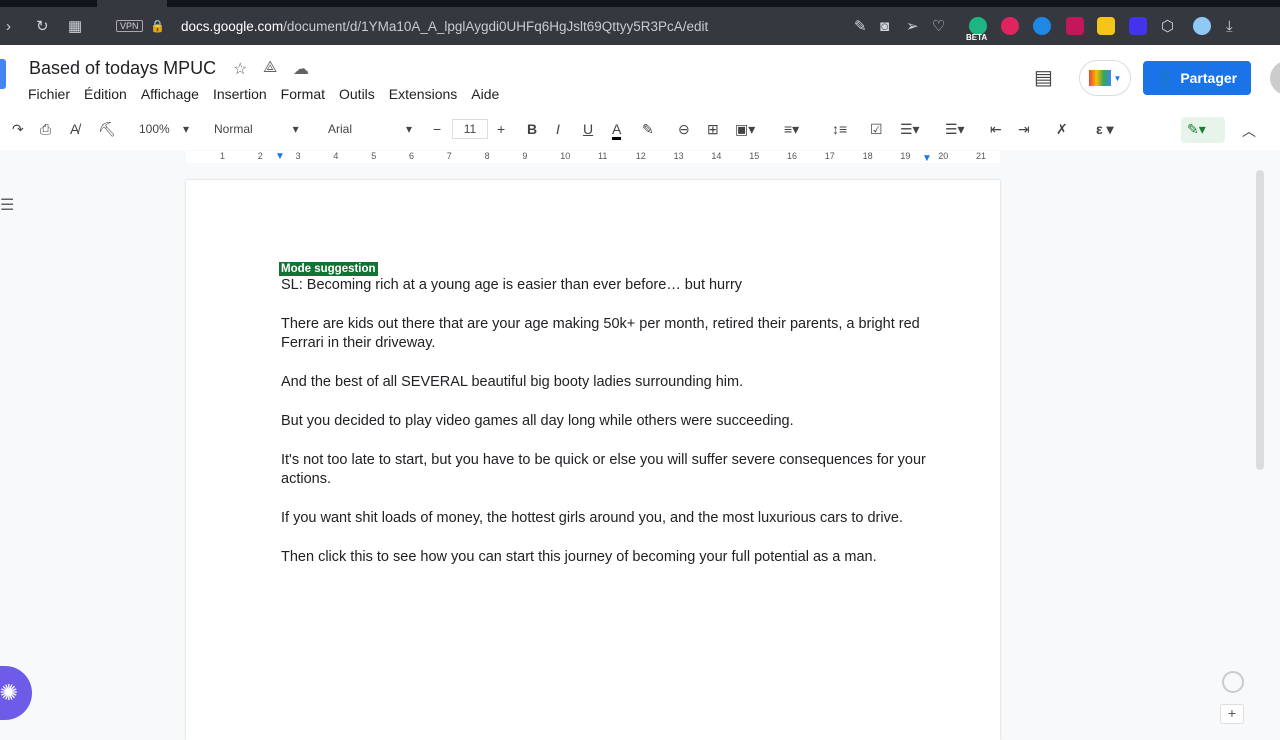  What do you see at coordinates (1043, 77) in the screenshot?
I see `comments-icon: ▤` at bounding box center [1043, 77].